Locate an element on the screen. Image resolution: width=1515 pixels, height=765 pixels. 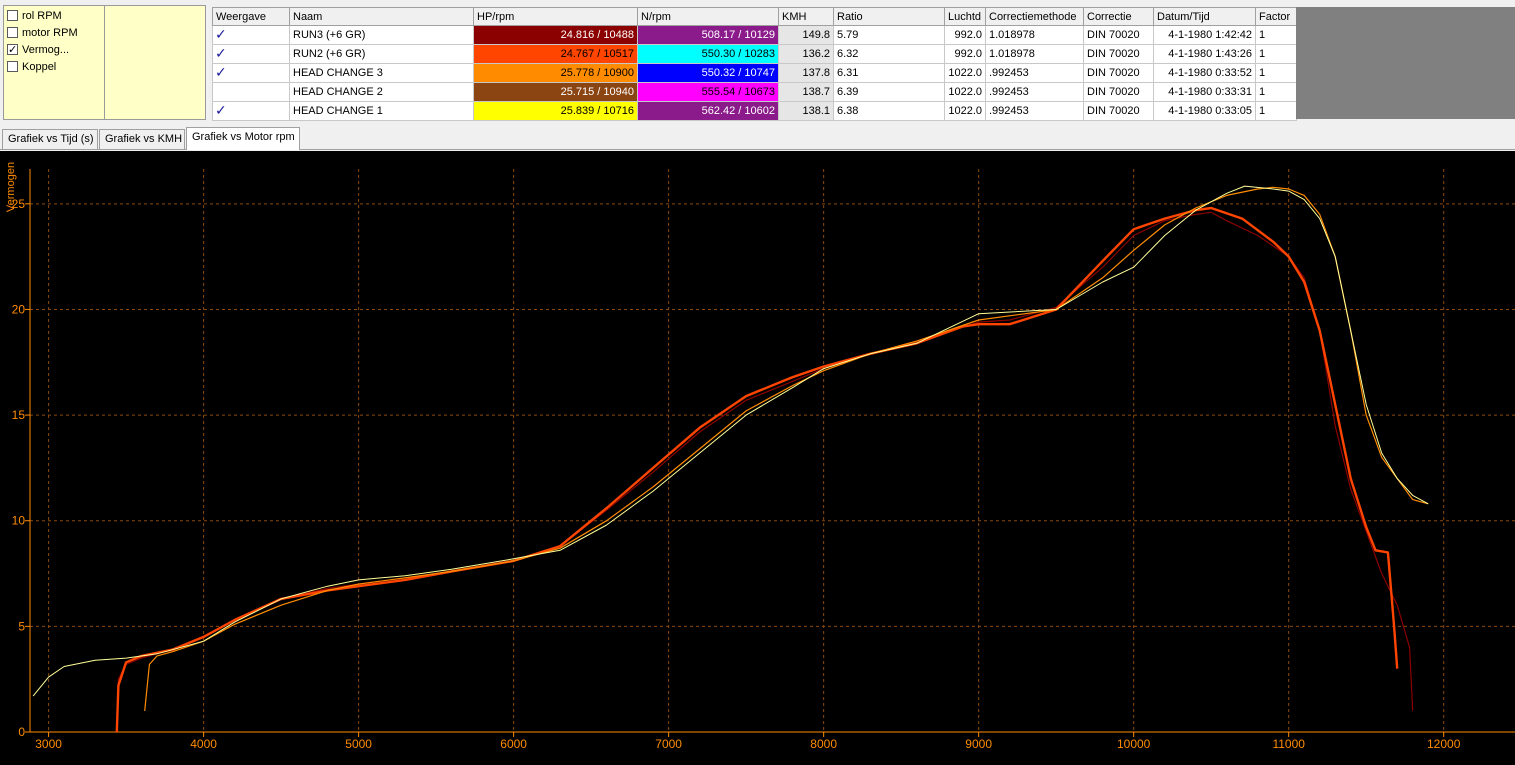
header-ratio: Ratio is located at coordinates (889, 16).